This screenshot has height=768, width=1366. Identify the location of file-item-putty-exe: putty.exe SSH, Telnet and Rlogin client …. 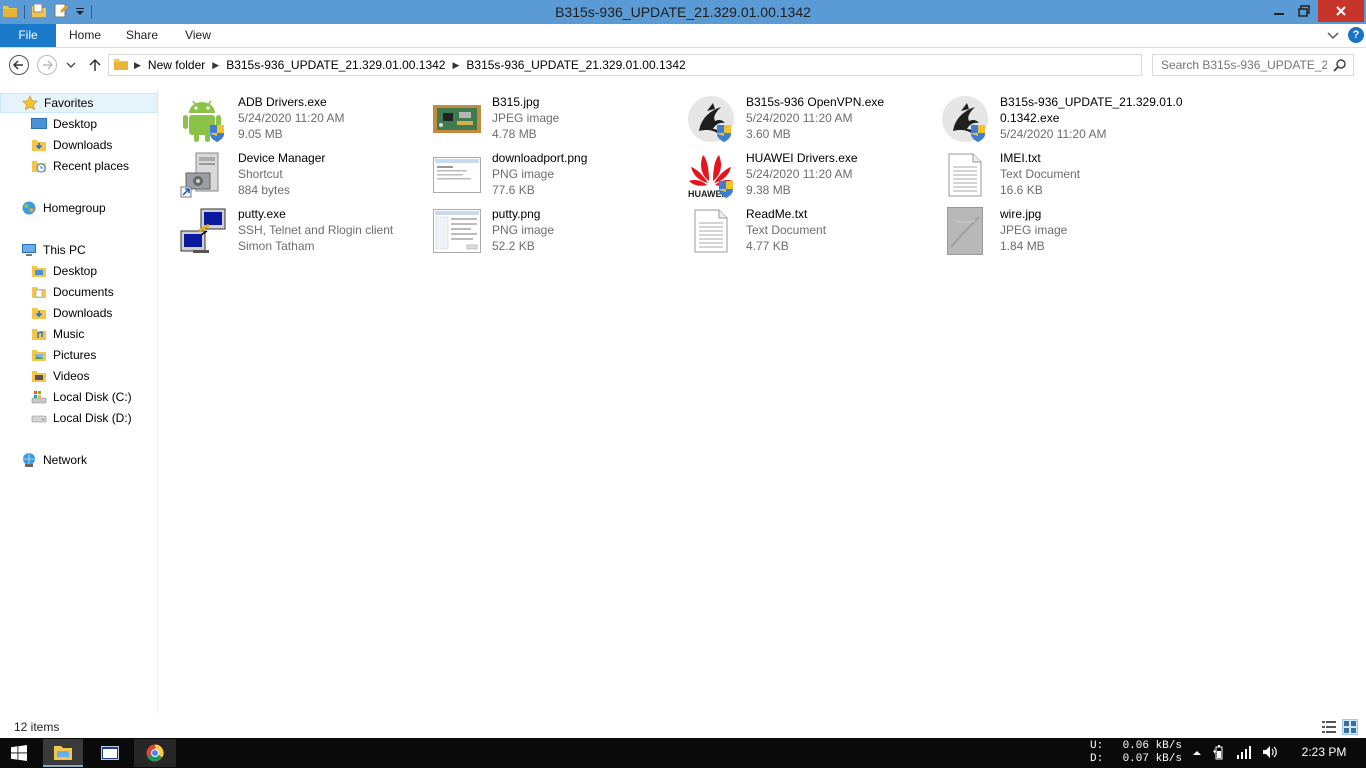
(299, 231).